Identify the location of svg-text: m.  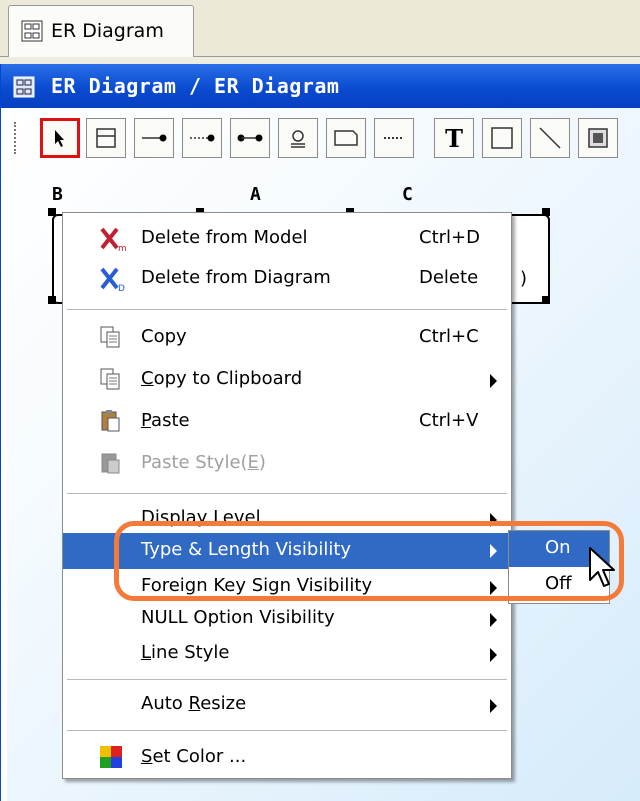
(122, 248).